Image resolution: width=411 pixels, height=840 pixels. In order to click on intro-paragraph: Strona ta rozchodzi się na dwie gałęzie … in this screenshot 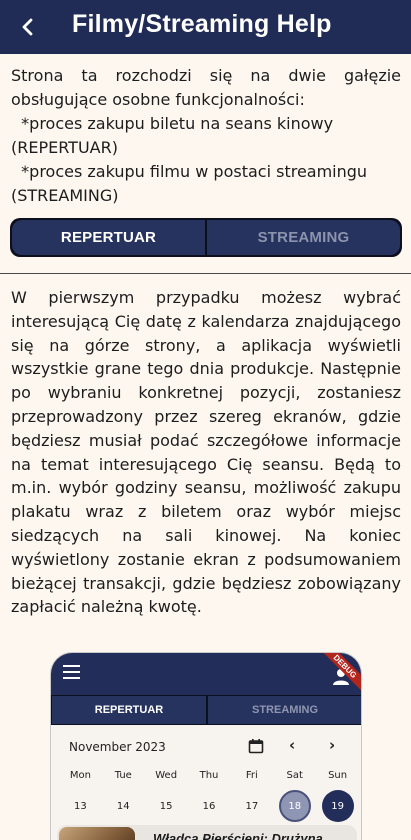, I will do `click(206, 87)`.